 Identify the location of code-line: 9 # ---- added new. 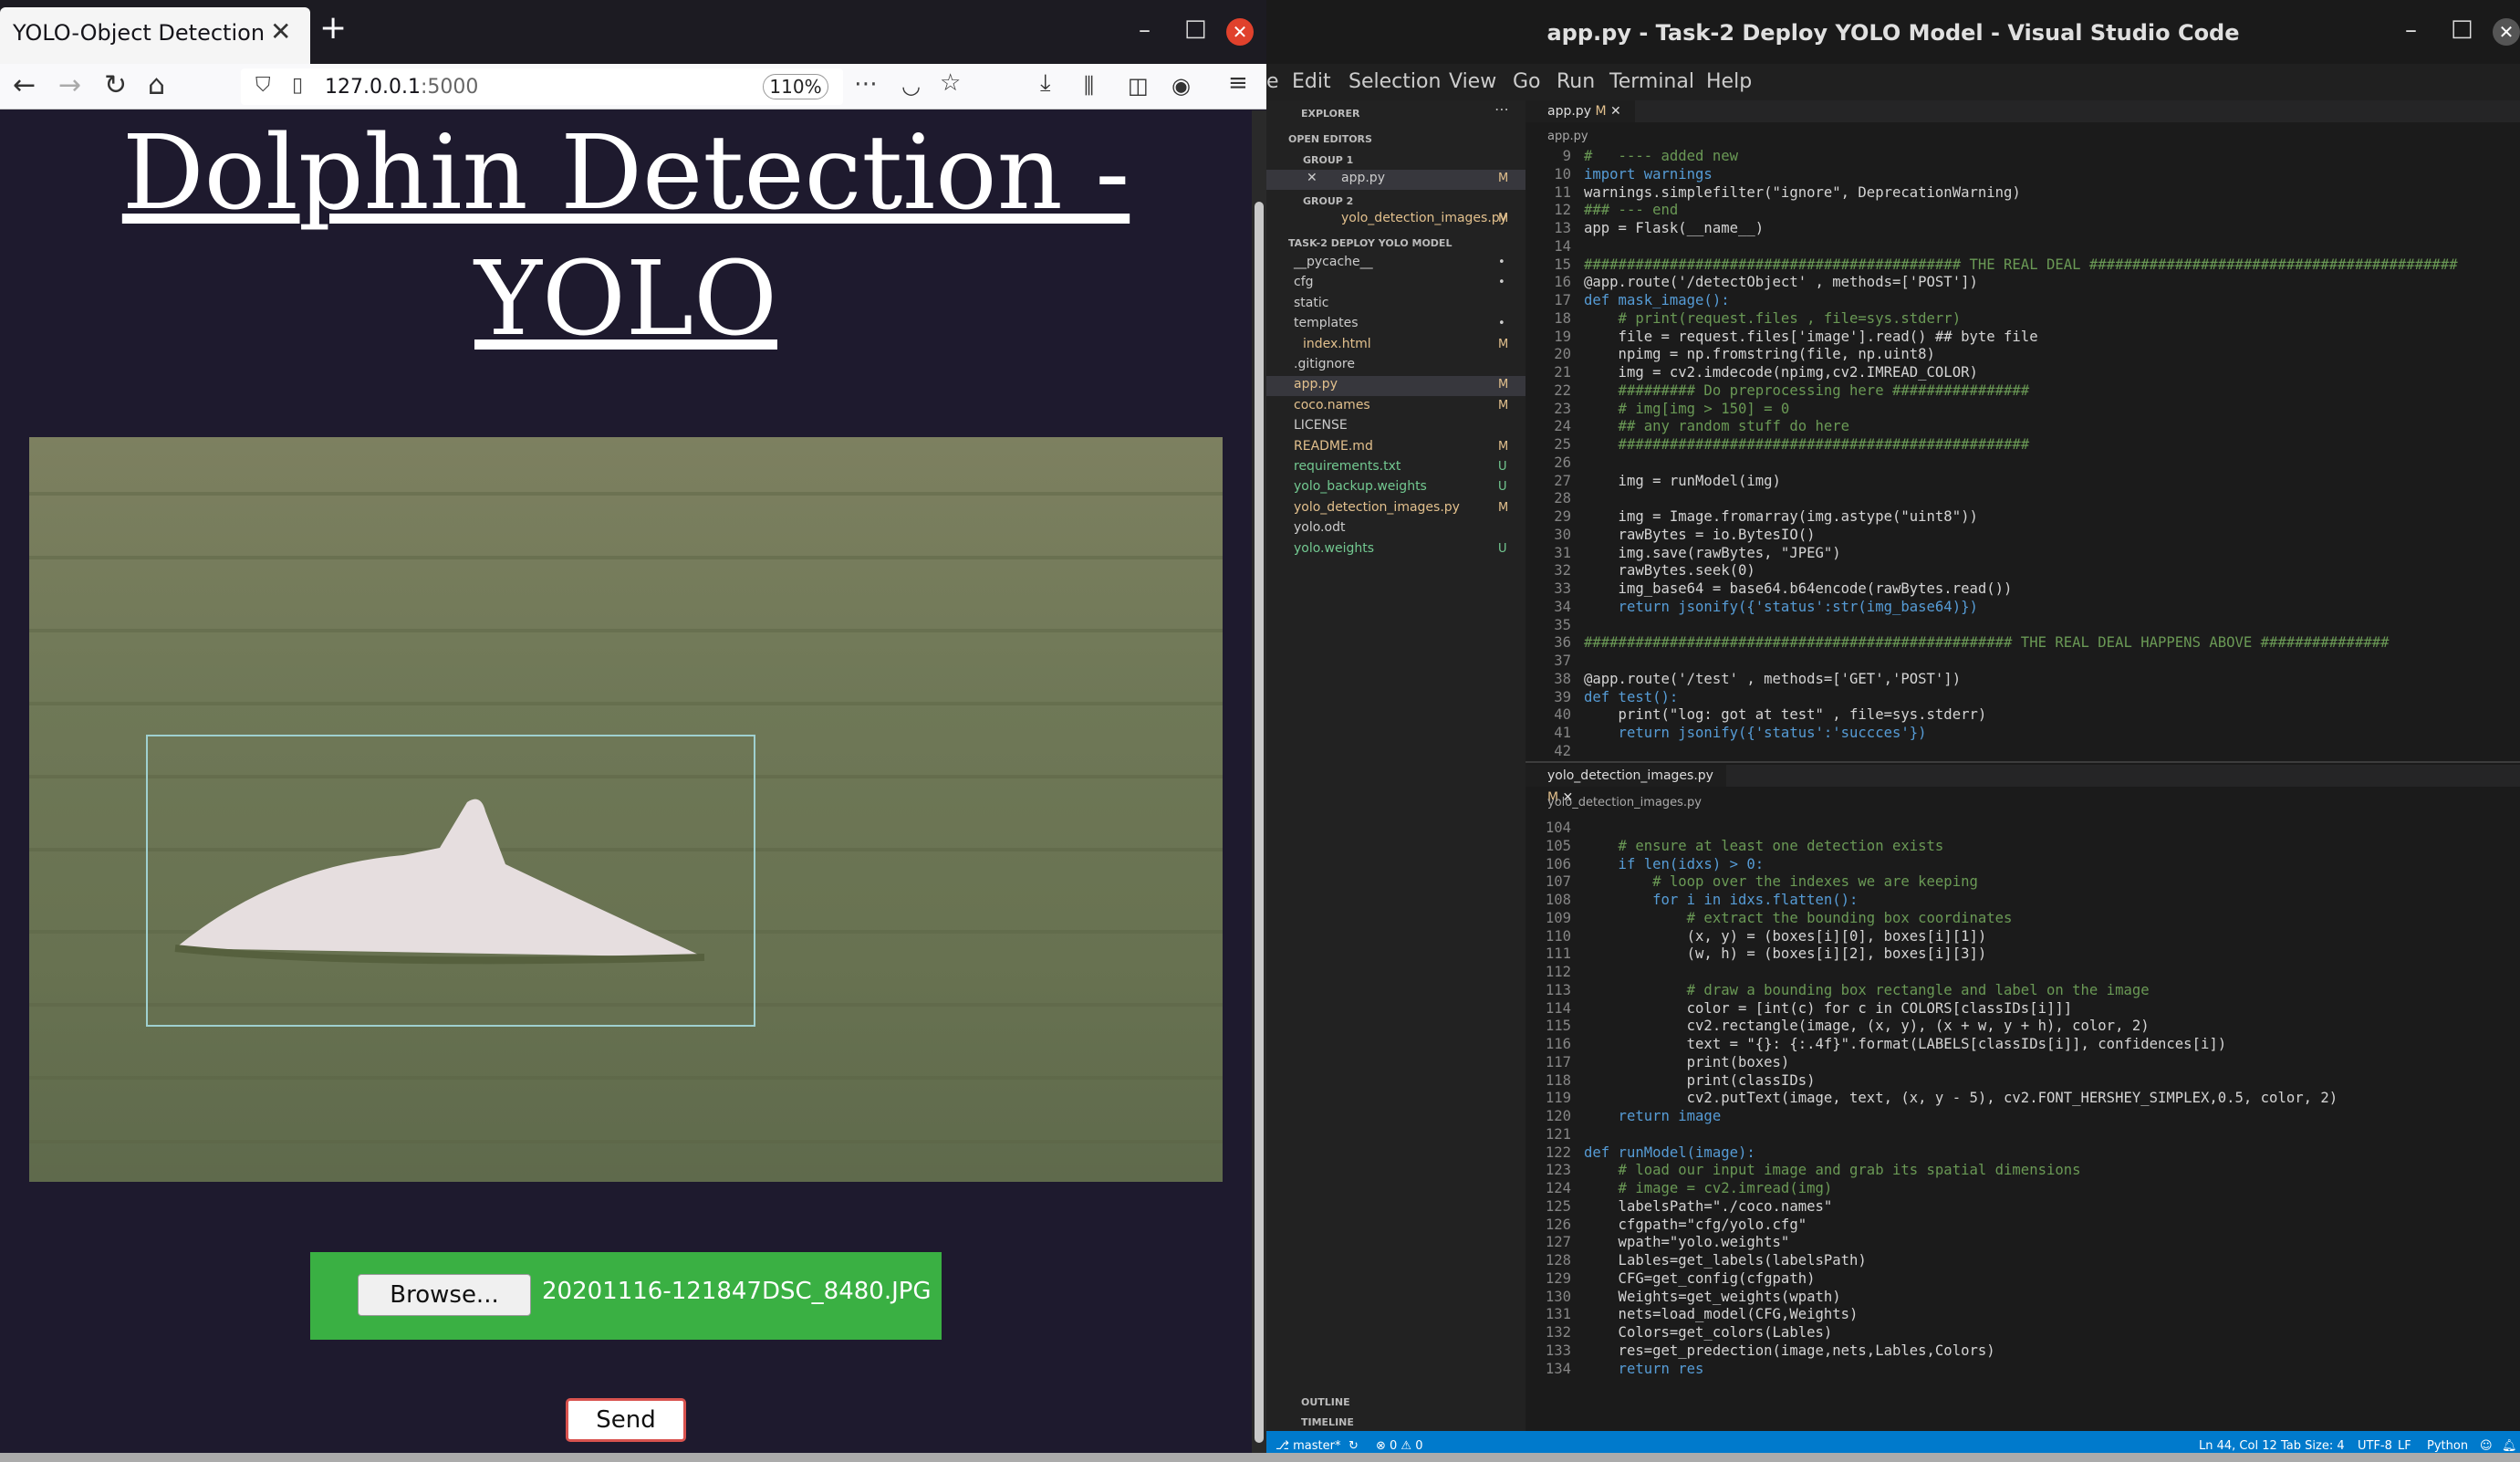
(2018, 157).